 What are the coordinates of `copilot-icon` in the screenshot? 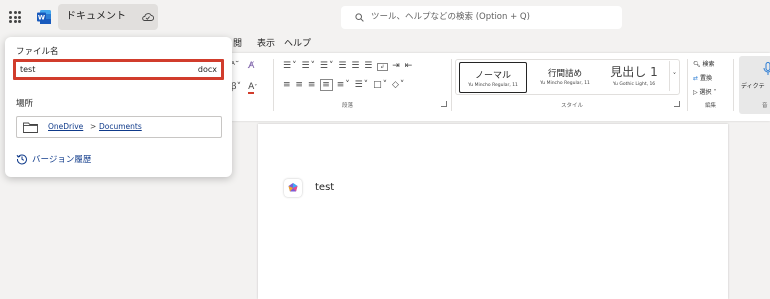 It's located at (293, 188).